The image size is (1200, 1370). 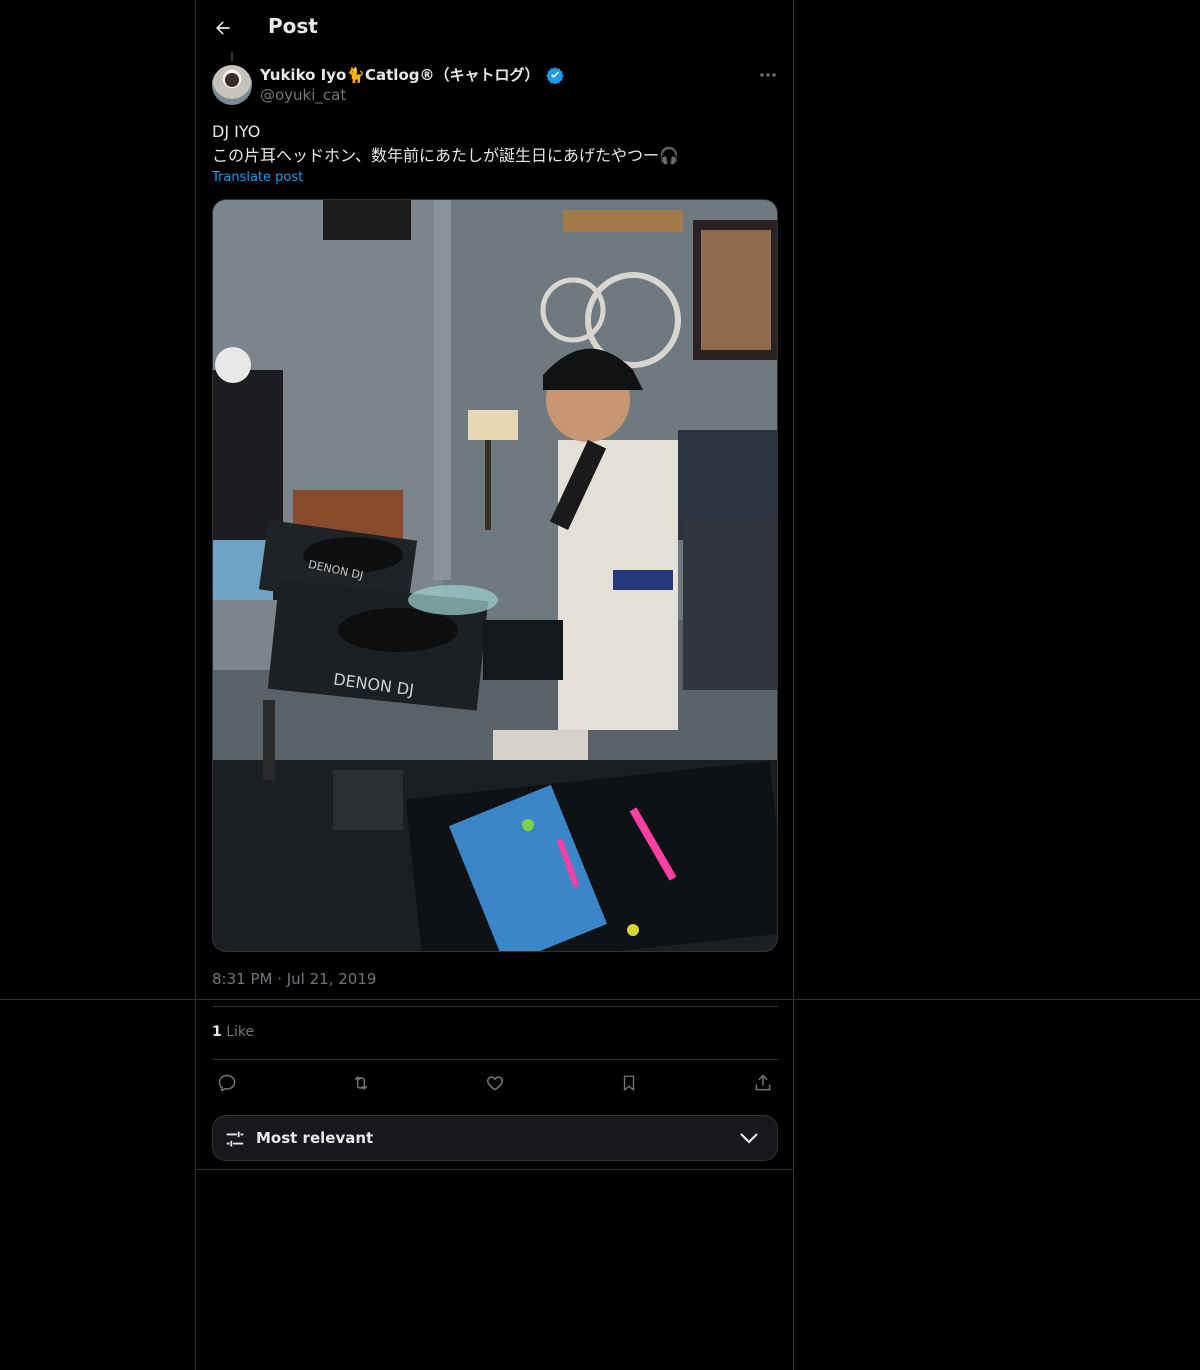 I want to click on like-button, so click(x=495, y=1083).